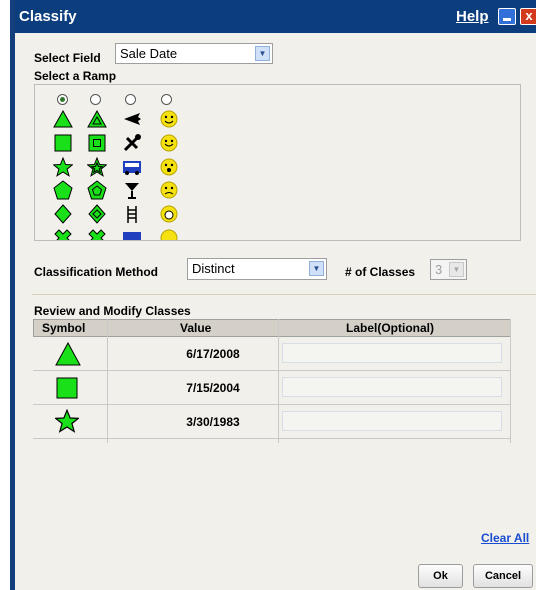 The width and height of the screenshot is (536, 590). I want to click on page-left-margin, so click(5, 295).